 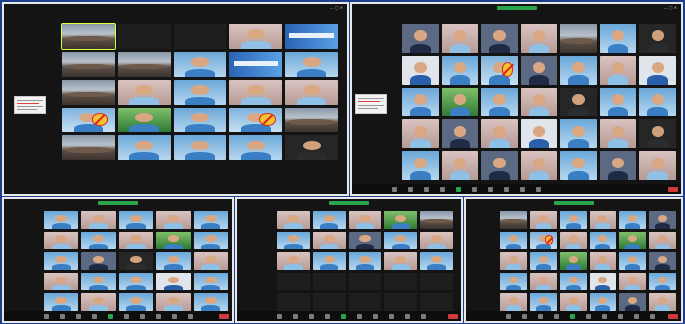 What do you see at coordinates (118, 260) in the screenshot?
I see `zoom-window-bottom-left` at bounding box center [118, 260].